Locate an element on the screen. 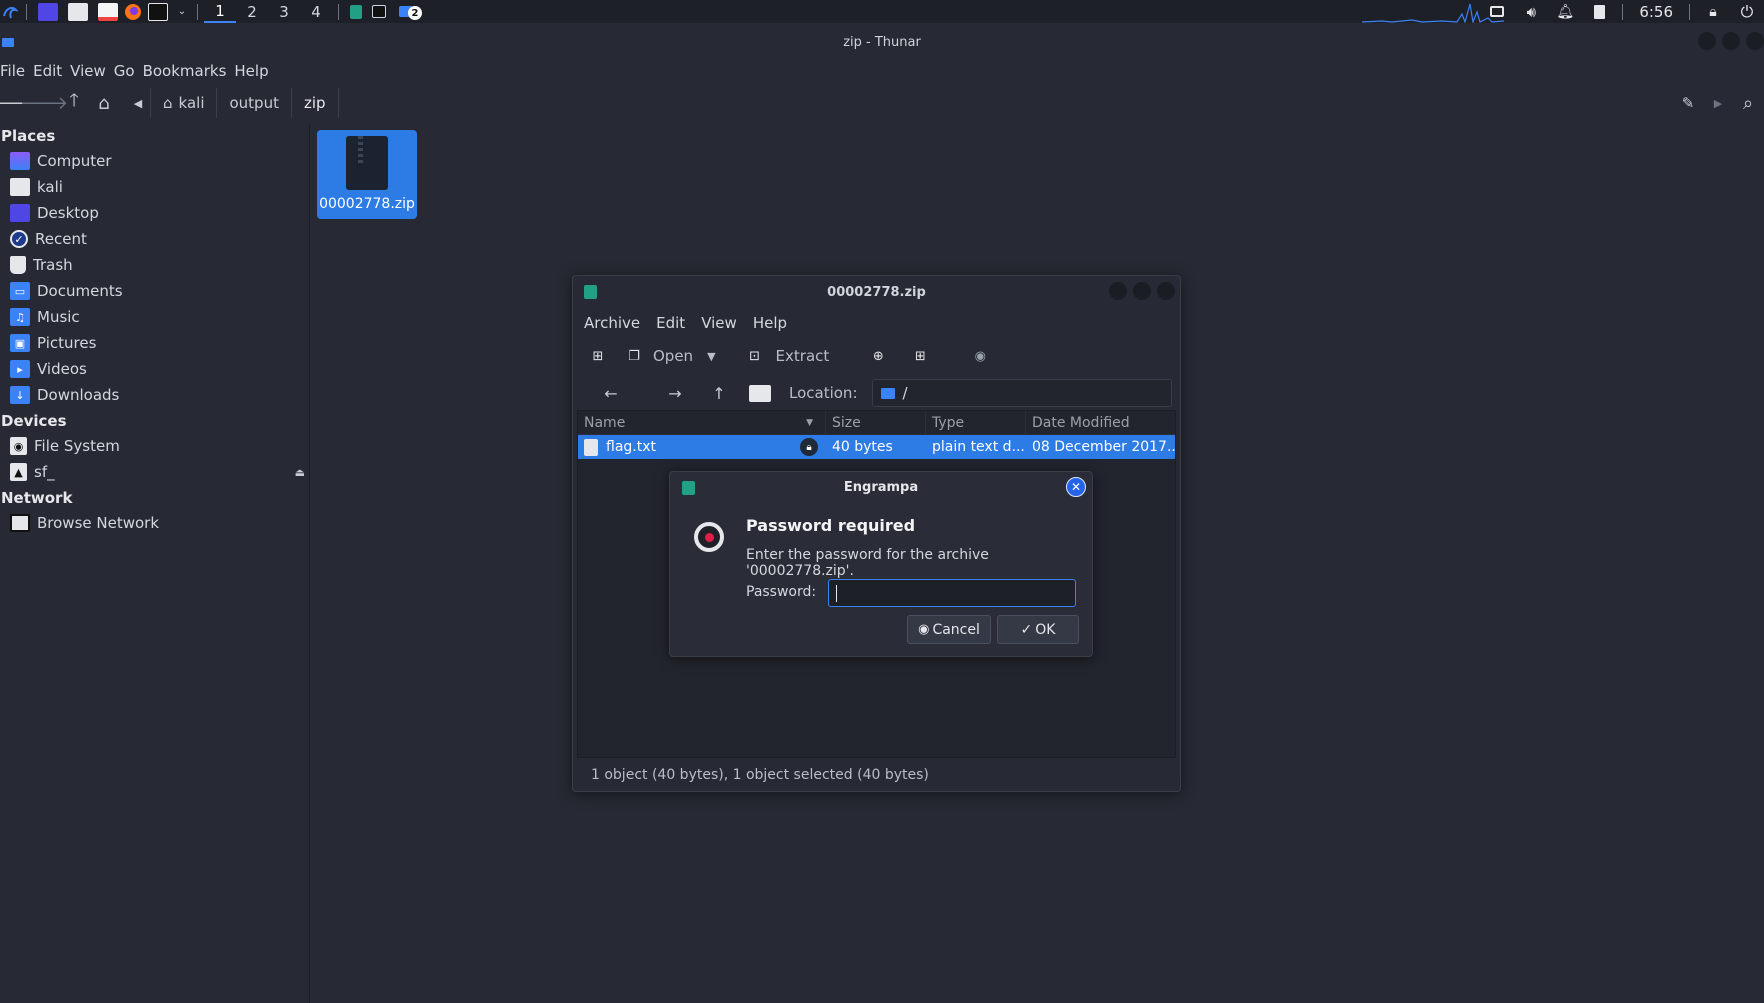  file-manager-launcher-icon is located at coordinates (78, 11).